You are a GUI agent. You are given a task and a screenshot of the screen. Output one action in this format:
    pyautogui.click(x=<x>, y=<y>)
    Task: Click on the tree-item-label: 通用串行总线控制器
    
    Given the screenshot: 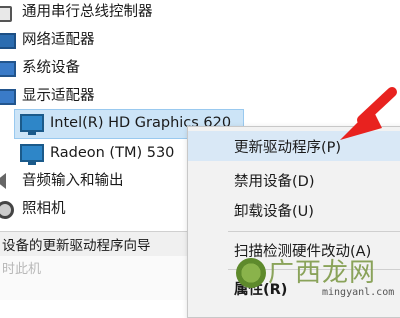 What is the action you would take?
    pyautogui.click(x=87, y=12)
    